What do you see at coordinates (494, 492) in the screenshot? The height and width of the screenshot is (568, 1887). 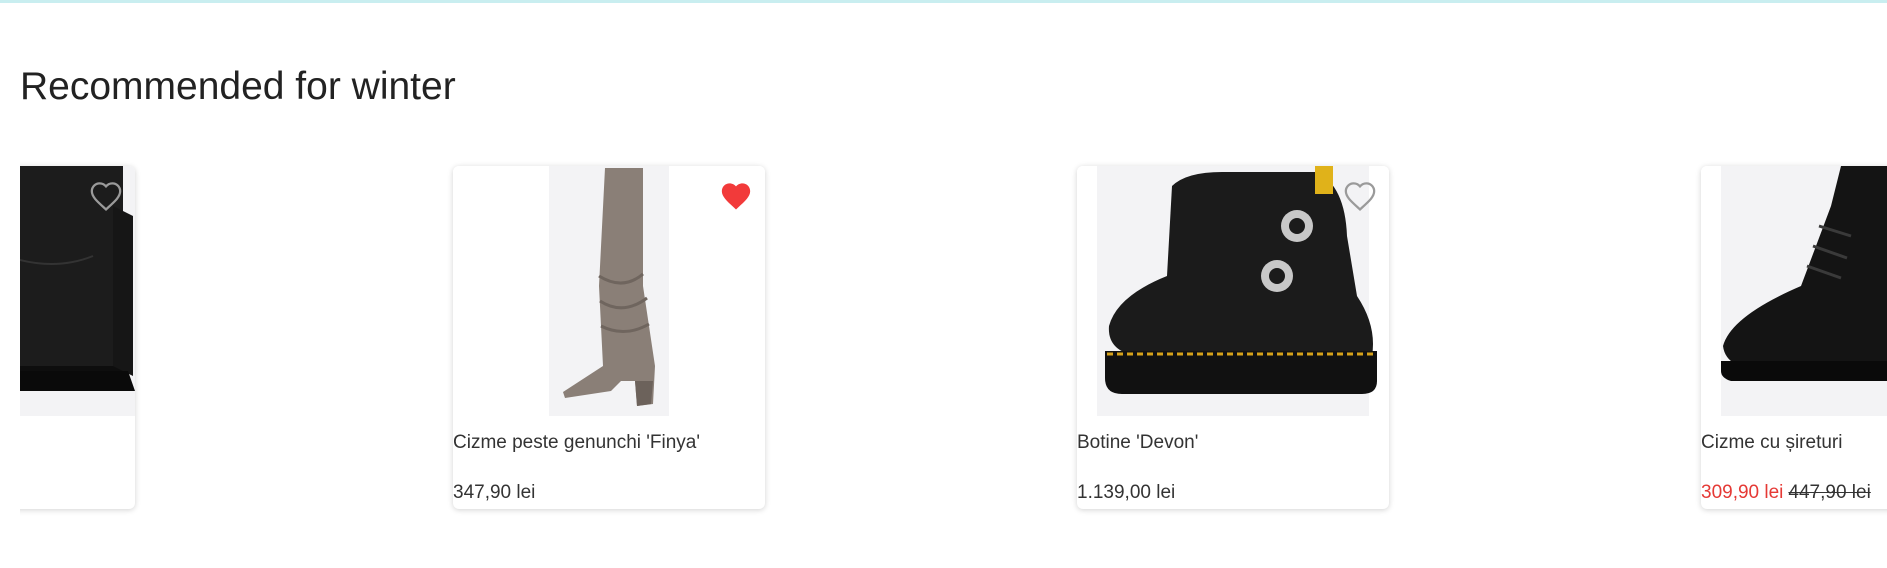 I see `product-price: 347,90 lei` at bounding box center [494, 492].